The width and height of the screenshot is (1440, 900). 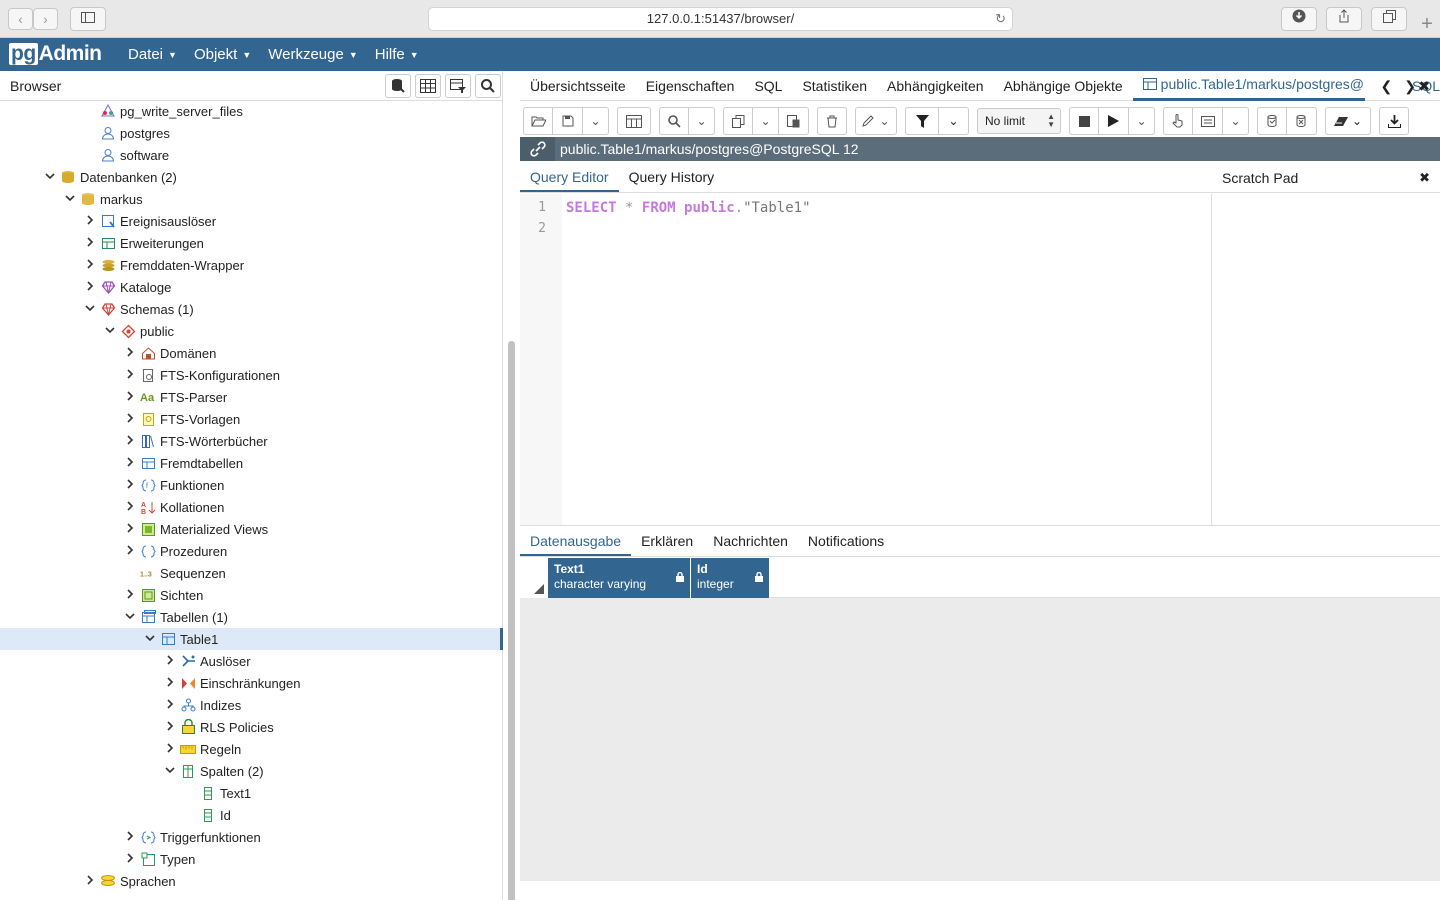 I want to click on tab-messages: Nachrichten, so click(x=750, y=541).